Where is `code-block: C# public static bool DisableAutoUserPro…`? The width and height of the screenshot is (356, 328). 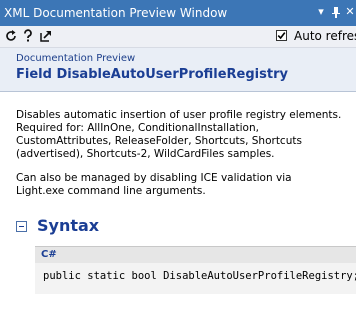
code-block: C# public static bool DisableAutoUserPro… is located at coordinates (195, 270).